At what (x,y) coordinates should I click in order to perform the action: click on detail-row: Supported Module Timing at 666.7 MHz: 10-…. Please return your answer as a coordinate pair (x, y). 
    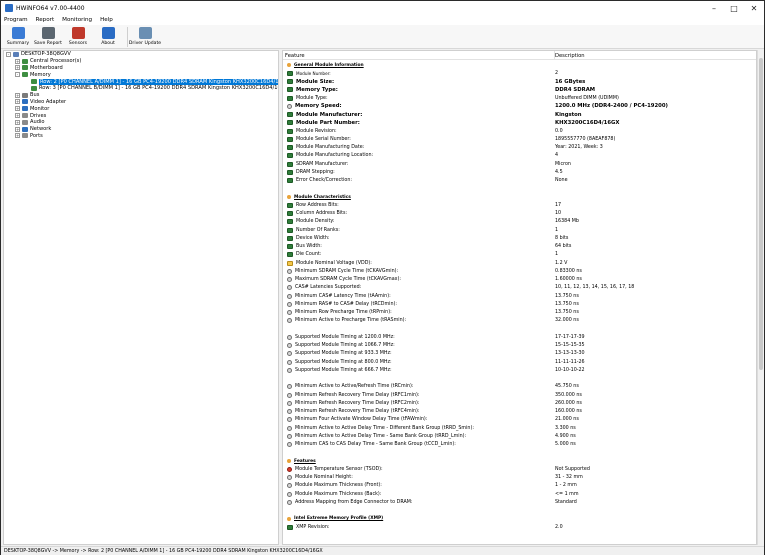
    Looking at the image, I should click on (519, 370).